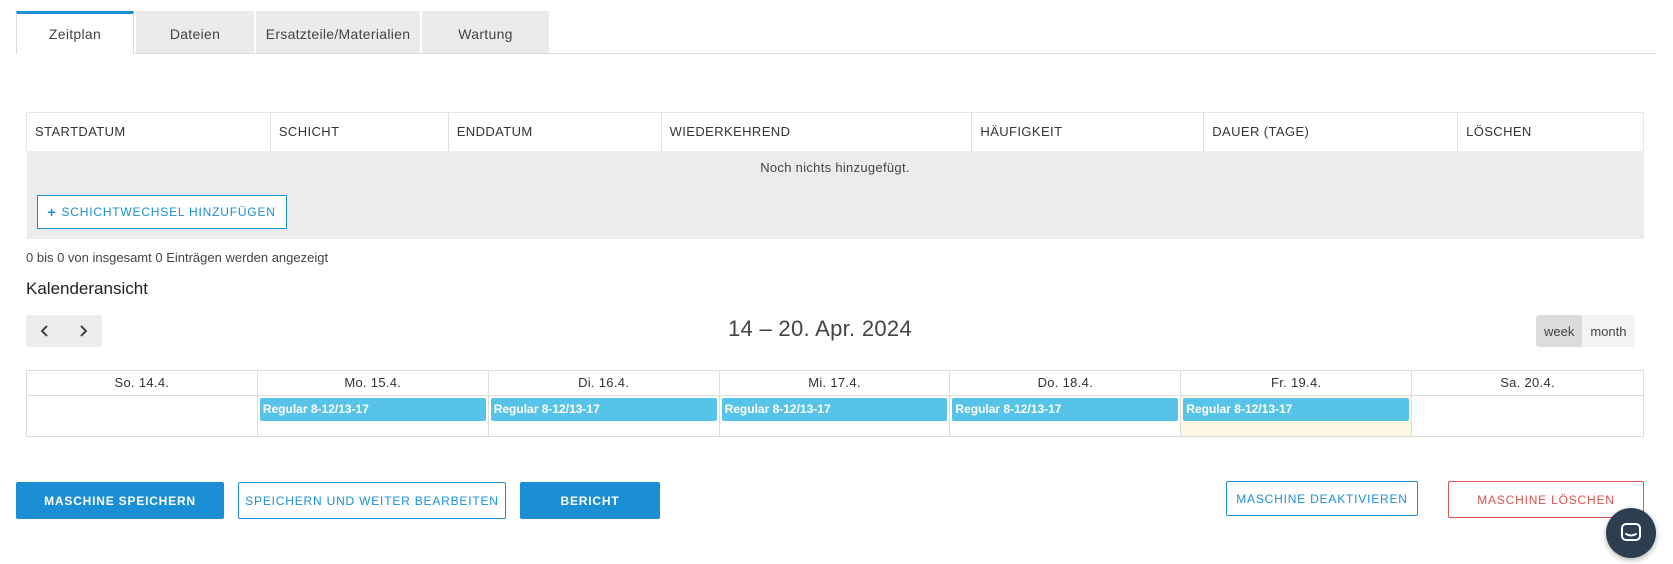 This screenshot has width=1673, height=564. I want to click on save-and-continue-button: SPEICHERN UND WEITER BEARBEITEN, so click(372, 500).